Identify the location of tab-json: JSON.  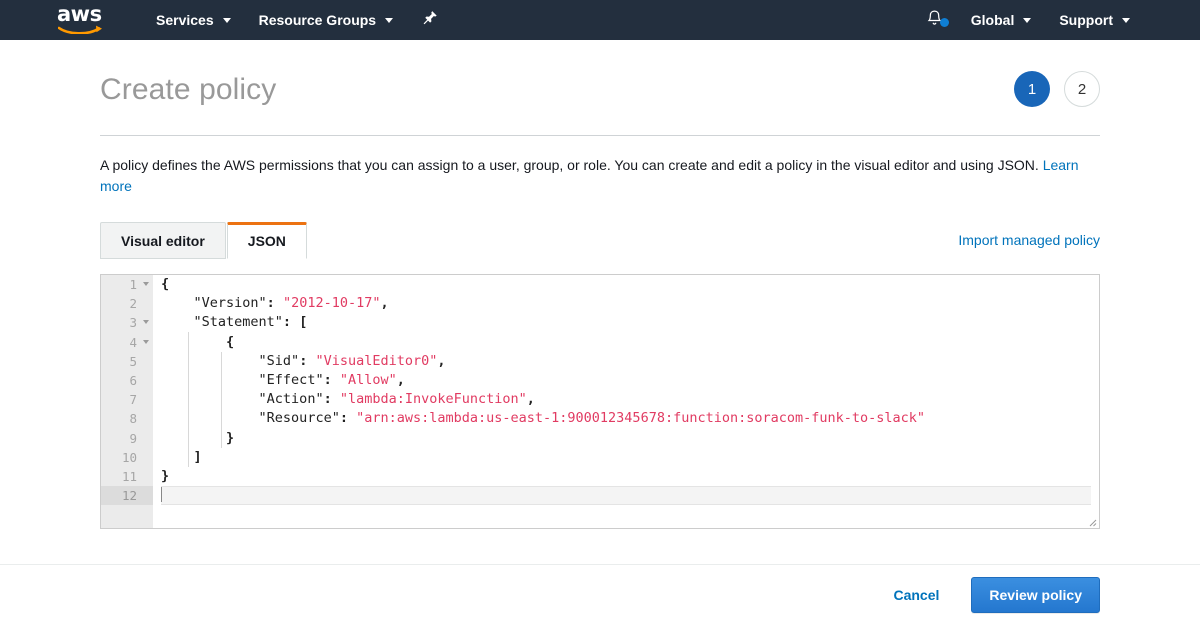
(266, 240).